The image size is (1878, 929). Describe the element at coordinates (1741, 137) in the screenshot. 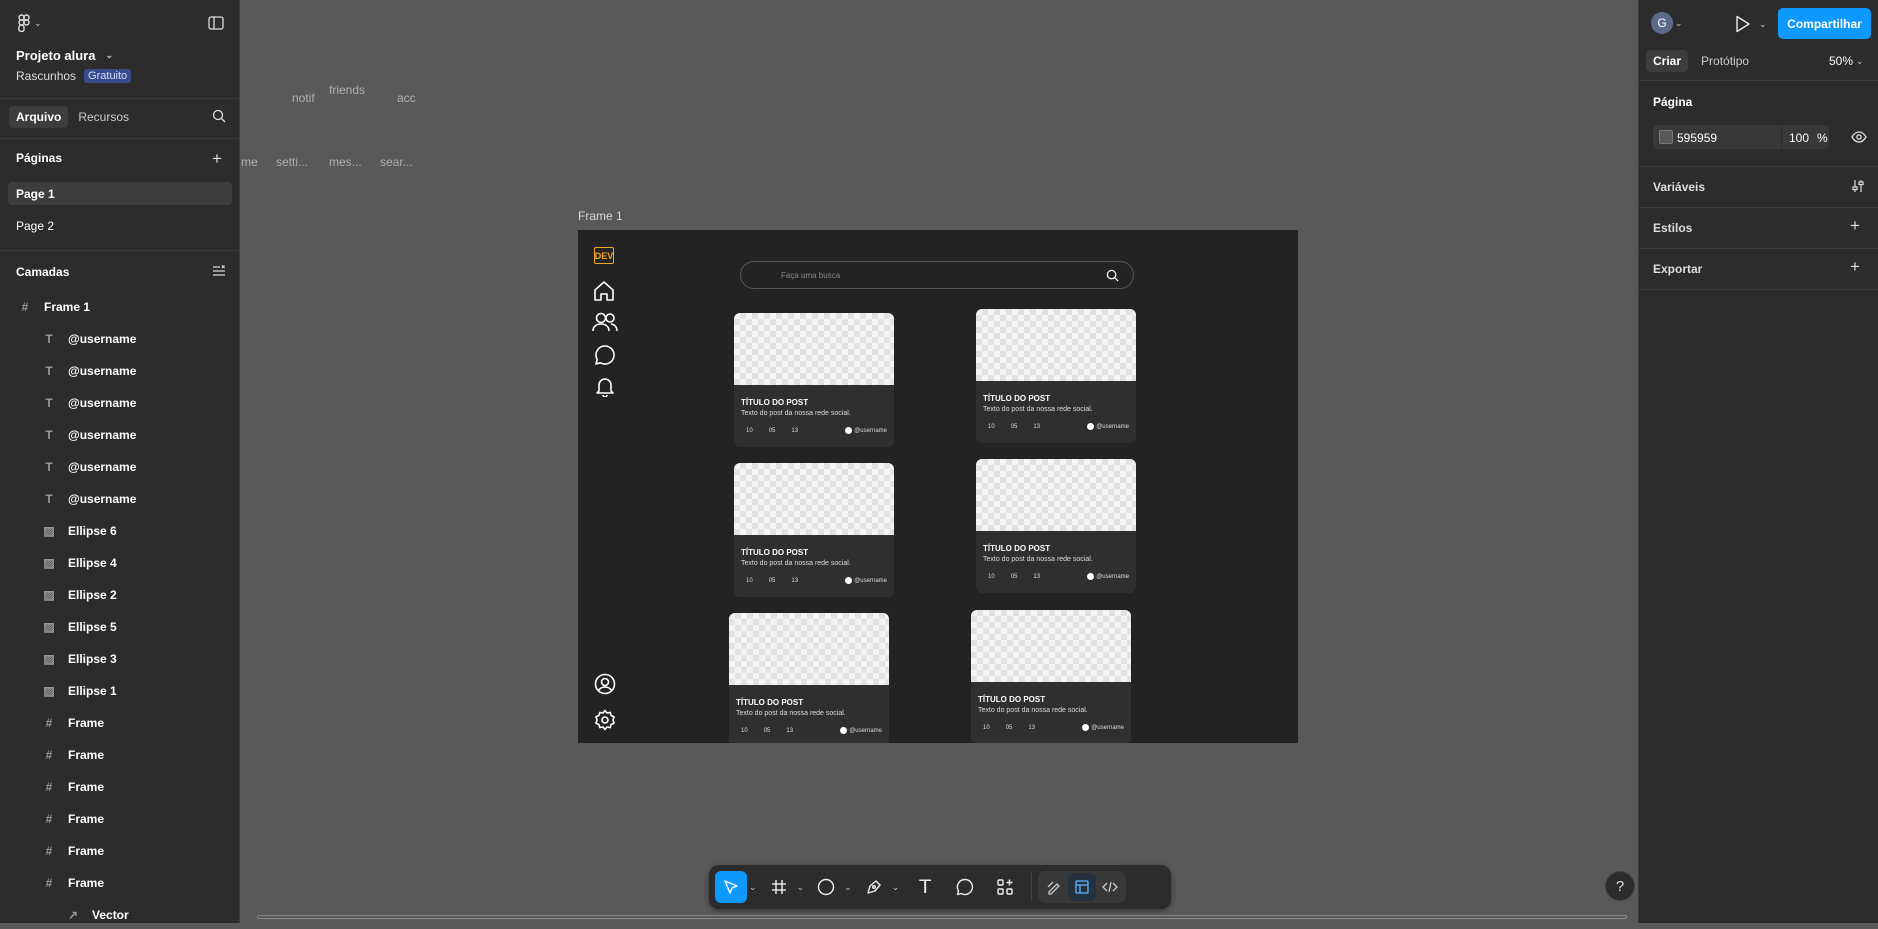

I see `page-color-field: 595959 100 %` at that location.